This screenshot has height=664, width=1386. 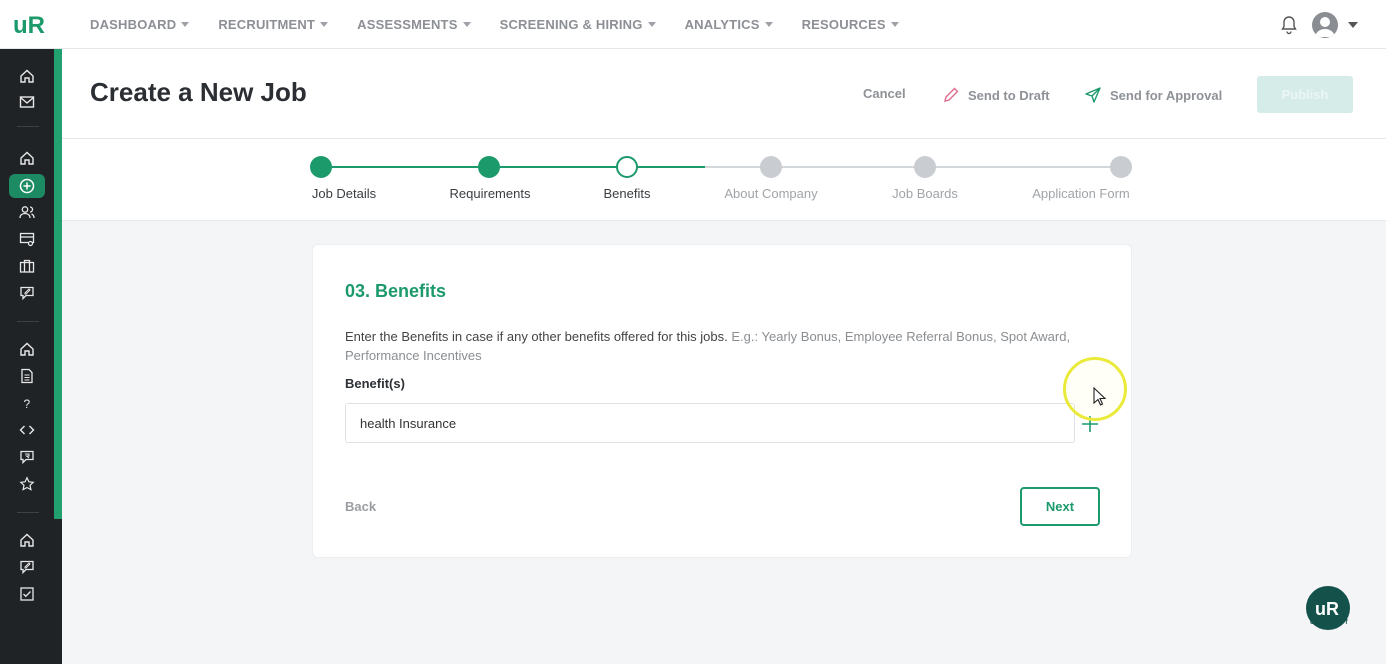 What do you see at coordinates (198, 92) in the screenshot?
I see `page-title: Create a New Job` at bounding box center [198, 92].